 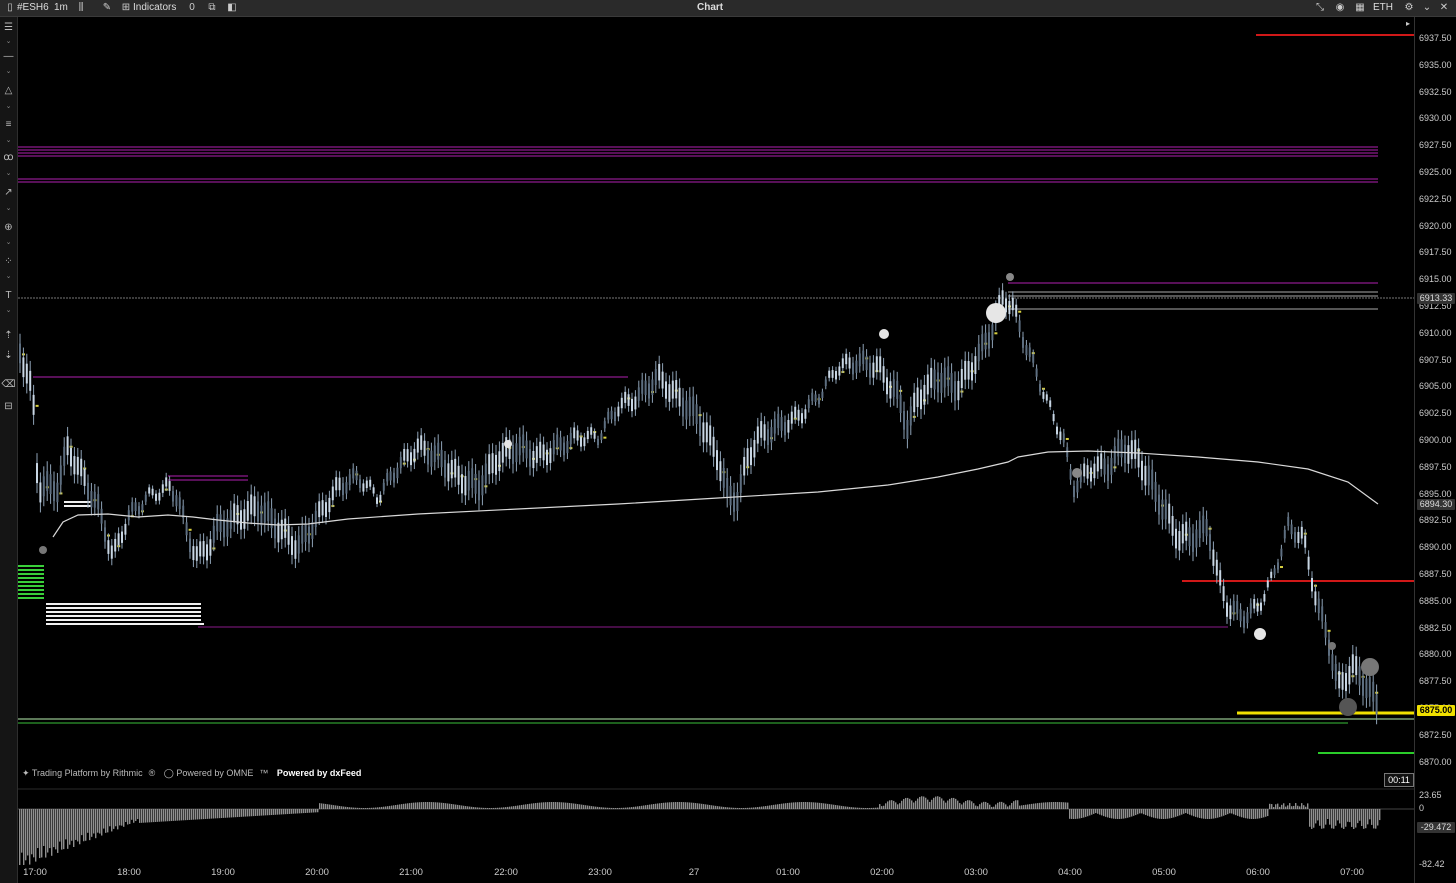 What do you see at coordinates (33, 8) in the screenshot?
I see `symbol-selector: #ESH6` at bounding box center [33, 8].